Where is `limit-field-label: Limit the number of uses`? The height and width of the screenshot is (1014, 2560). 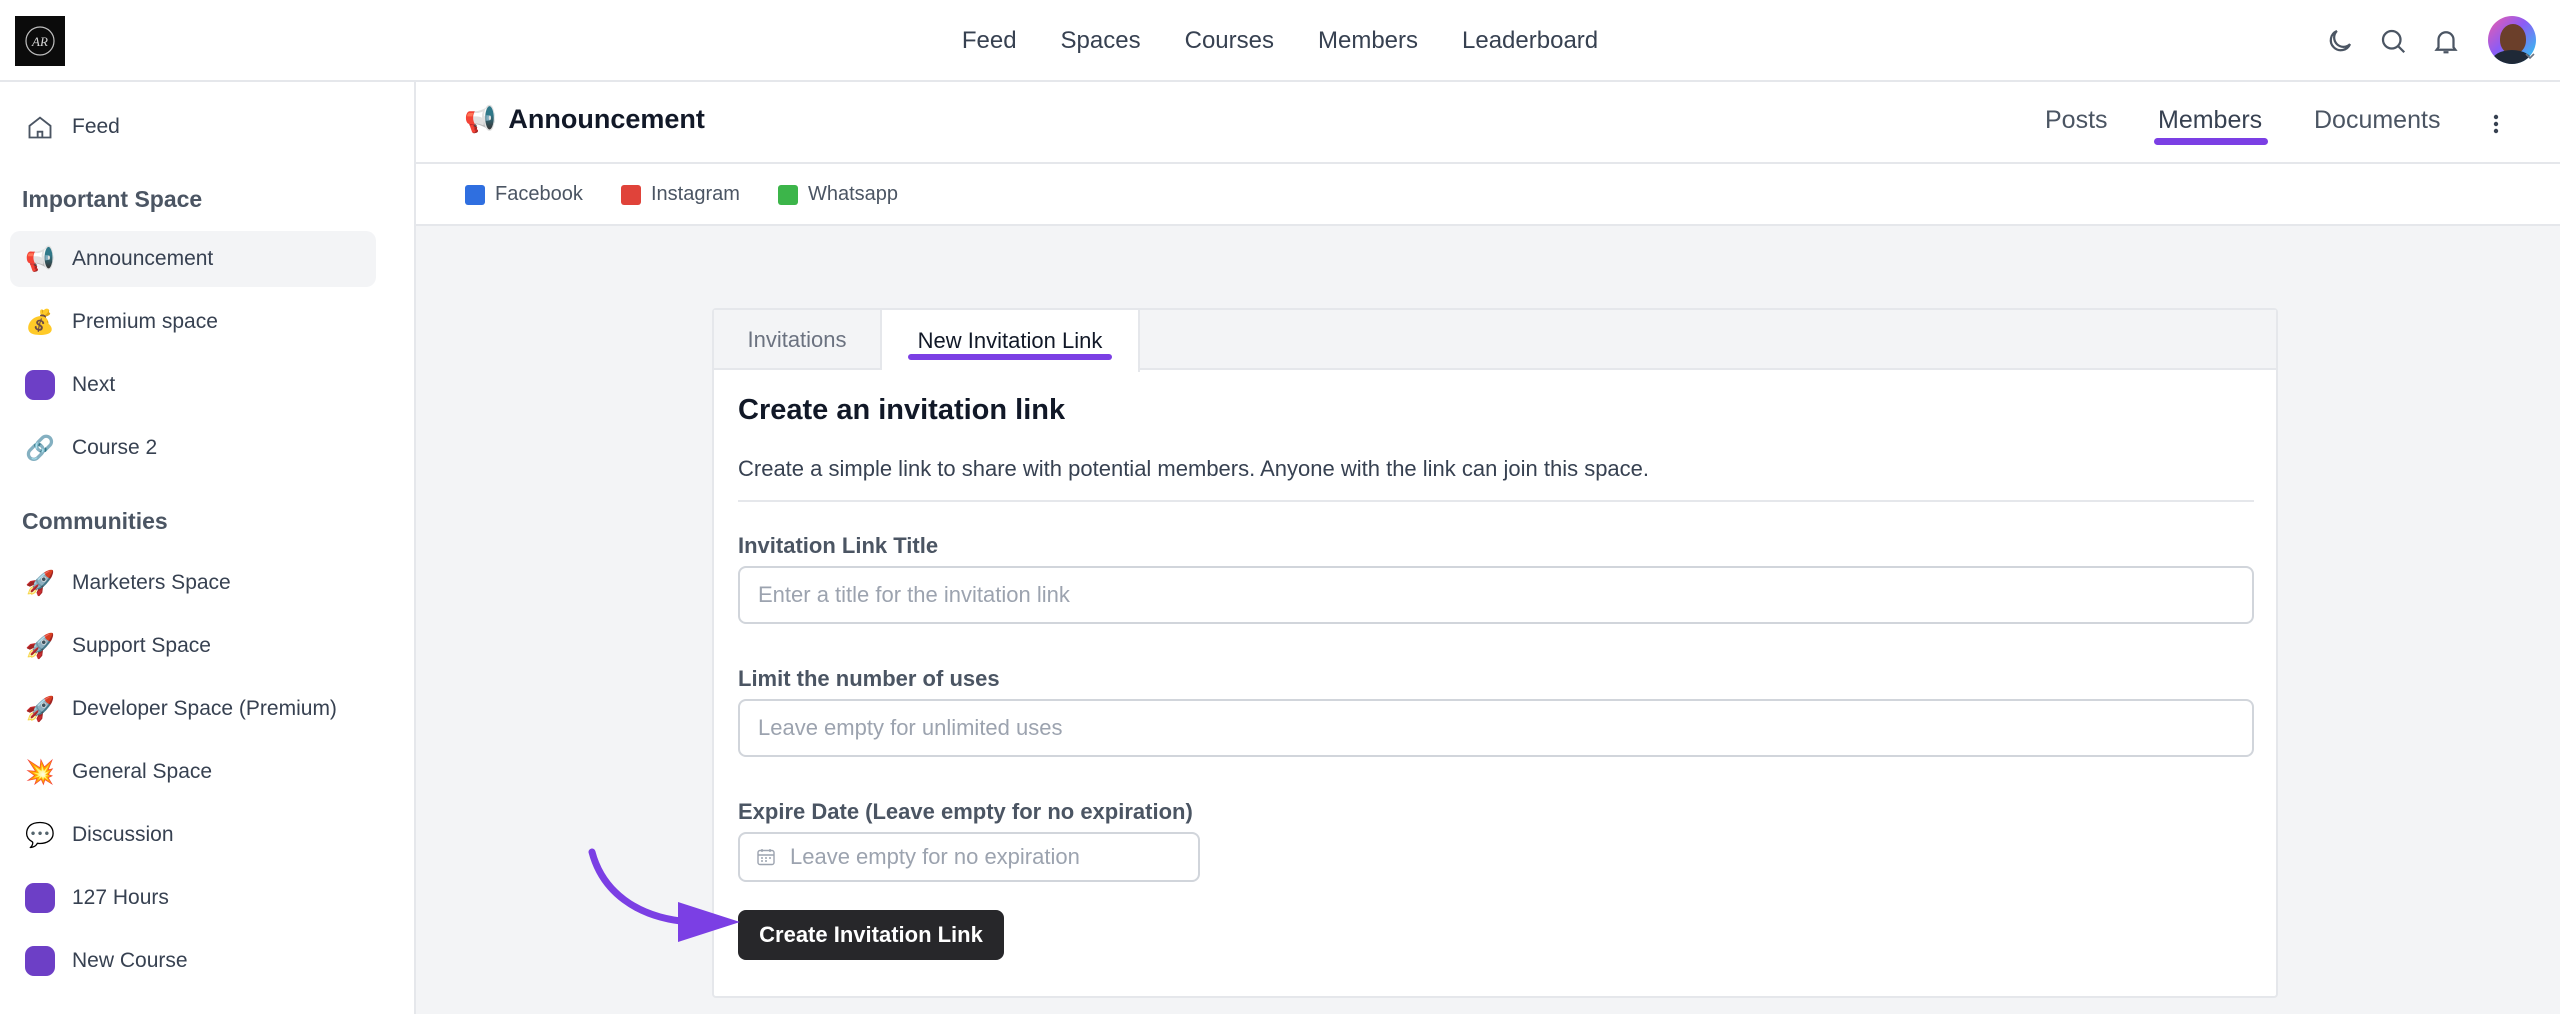
limit-field-label: Limit the number of uses is located at coordinates (869, 678).